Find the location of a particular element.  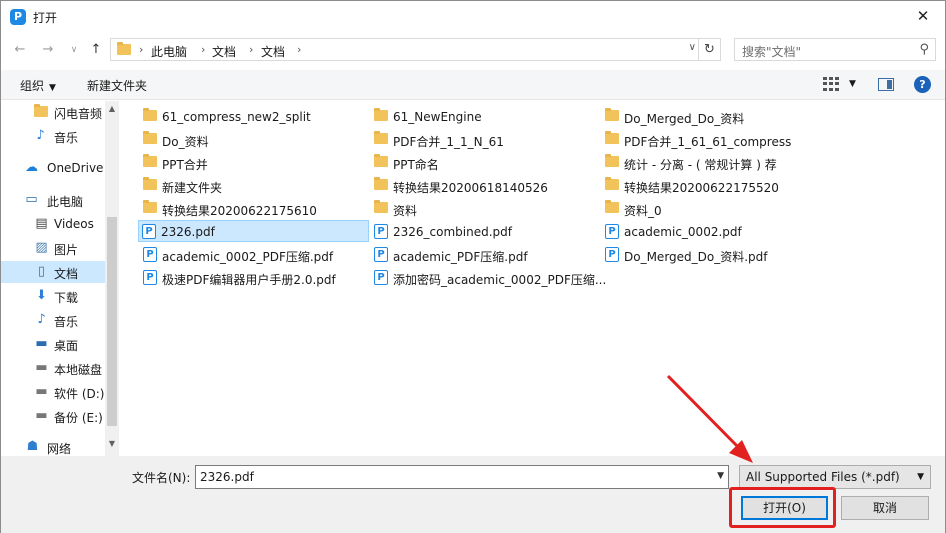

sidebar-item-local-disk: ▬ 本地磁盘 is located at coordinates (53, 368).